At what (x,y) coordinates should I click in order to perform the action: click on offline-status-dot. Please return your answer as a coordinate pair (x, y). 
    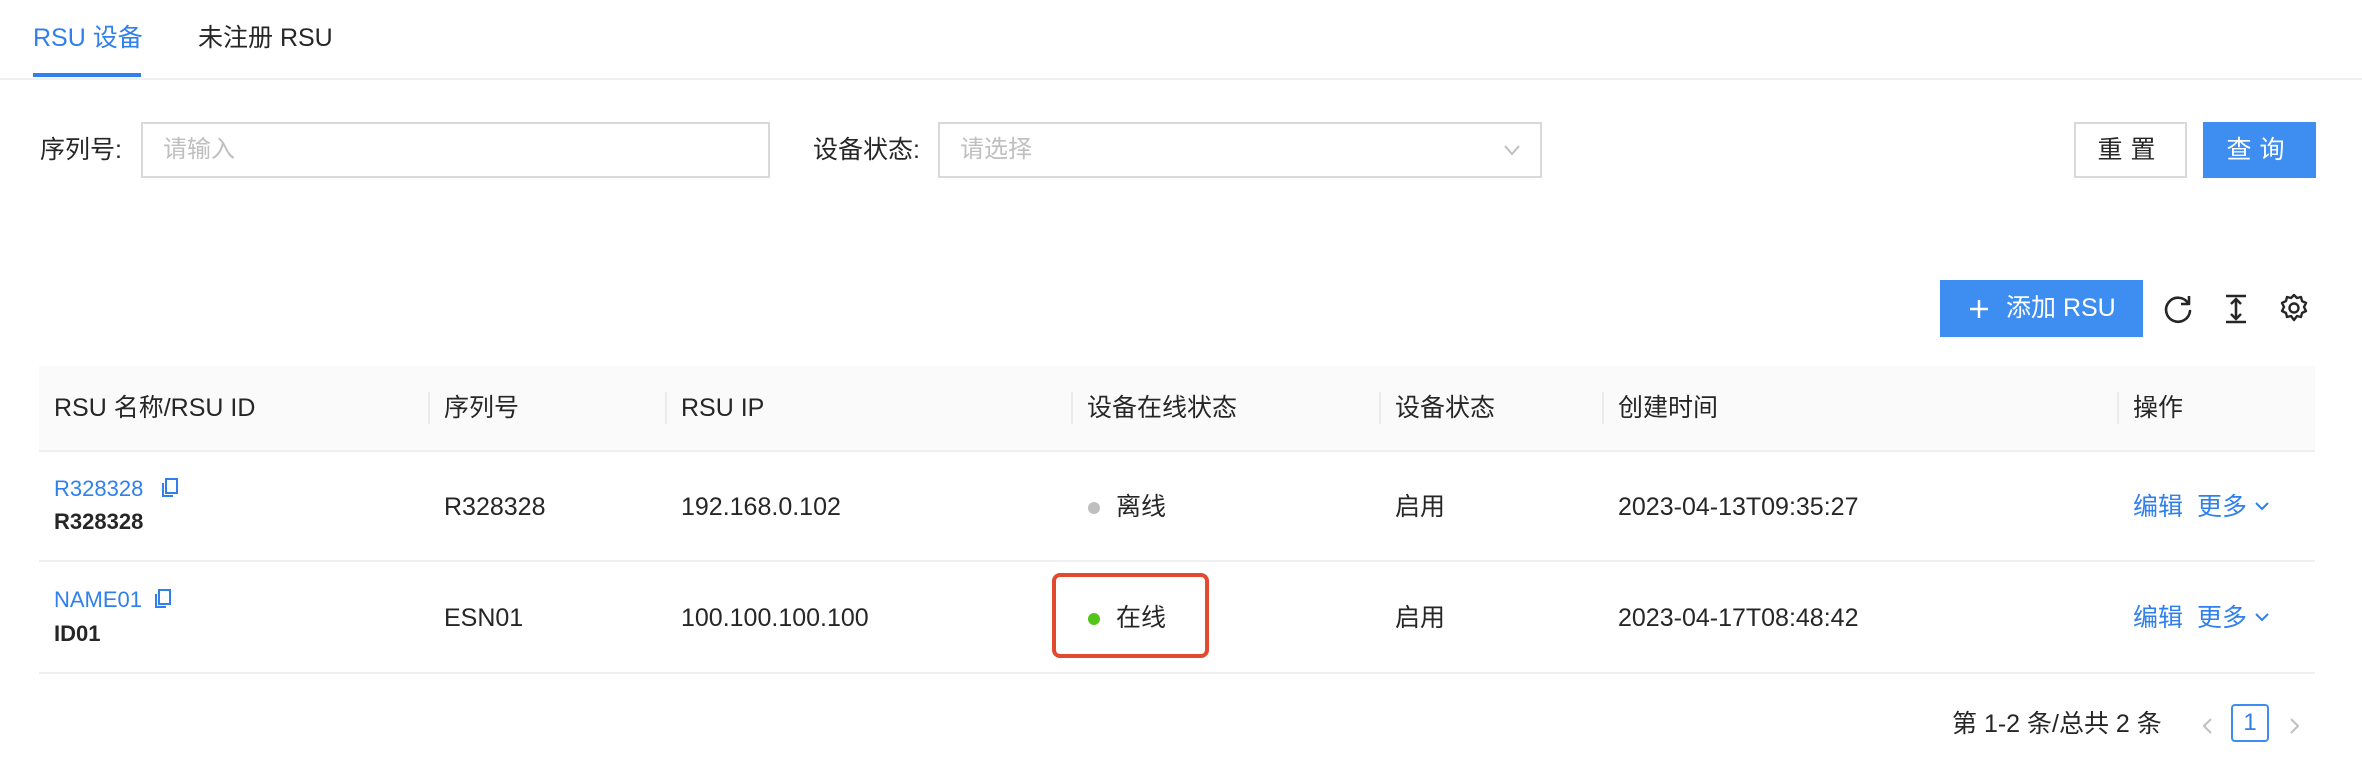
    Looking at the image, I should click on (1094, 508).